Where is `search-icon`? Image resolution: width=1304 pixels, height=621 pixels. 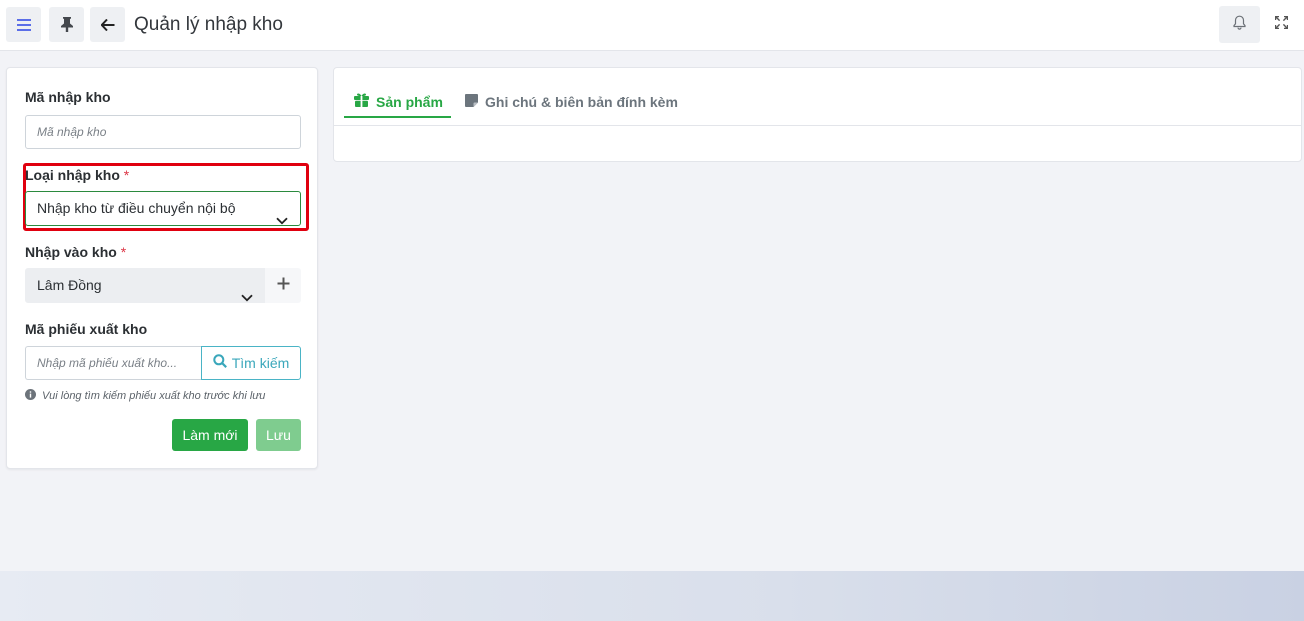
search-icon is located at coordinates (220, 363).